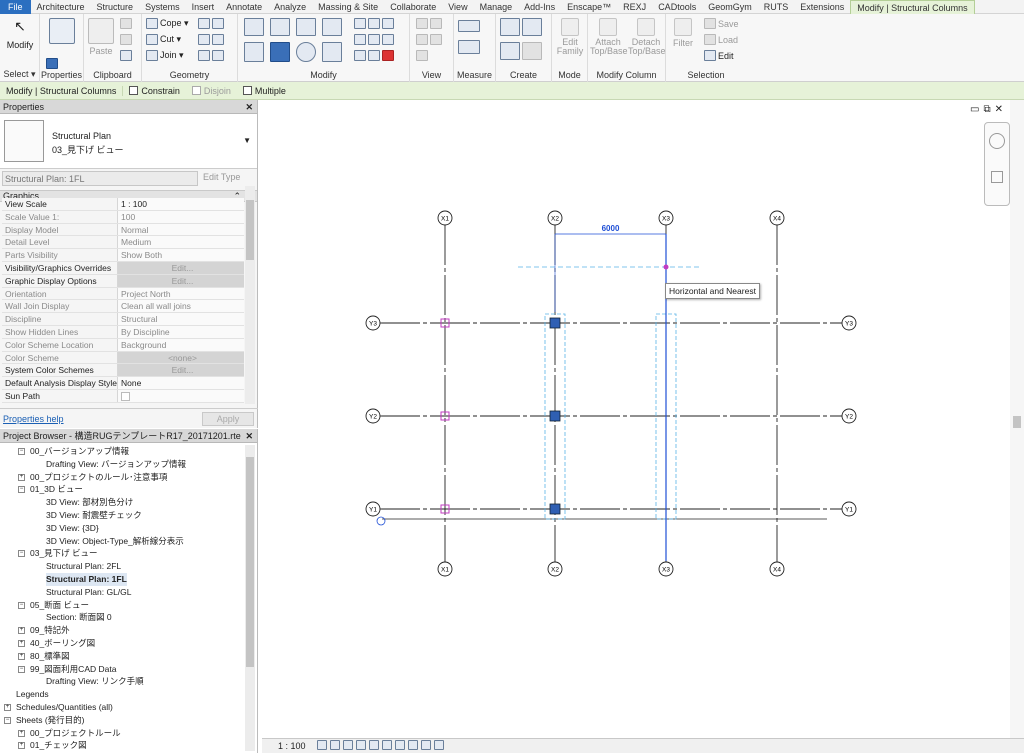 This screenshot has width=1024, height=753. What do you see at coordinates (457, 7) in the screenshot?
I see `tab-9: View` at bounding box center [457, 7].